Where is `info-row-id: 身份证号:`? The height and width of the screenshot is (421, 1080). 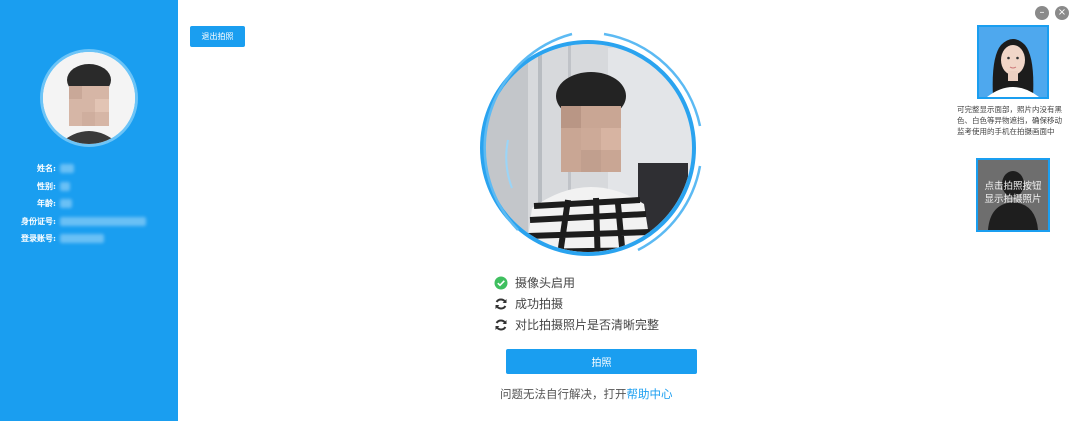 info-row-id: 身份证号: is located at coordinates (90, 222).